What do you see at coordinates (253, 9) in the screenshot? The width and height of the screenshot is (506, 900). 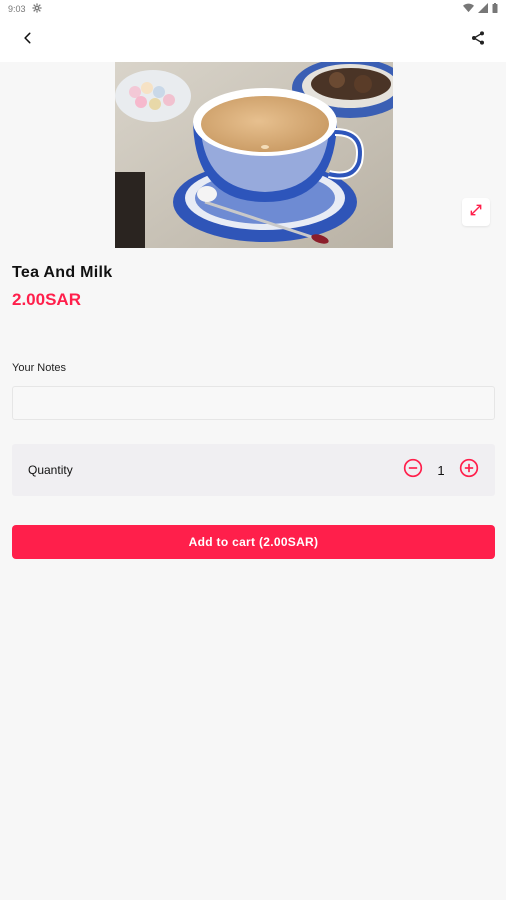 I see `status-bar: 9:03` at bounding box center [253, 9].